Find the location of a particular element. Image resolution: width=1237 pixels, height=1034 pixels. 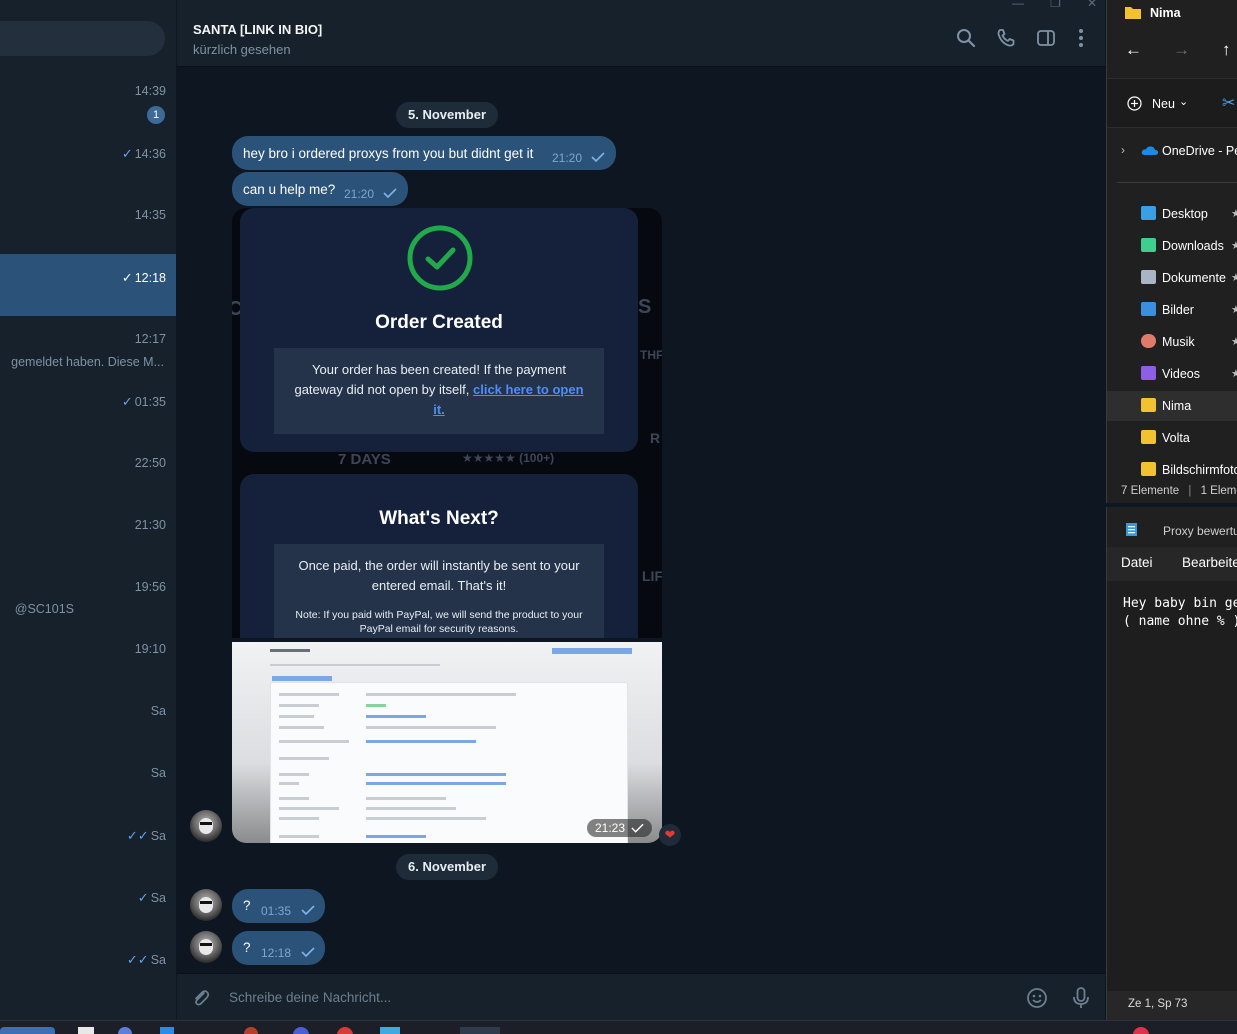

emoji-icon is located at coordinates (1037, 998).